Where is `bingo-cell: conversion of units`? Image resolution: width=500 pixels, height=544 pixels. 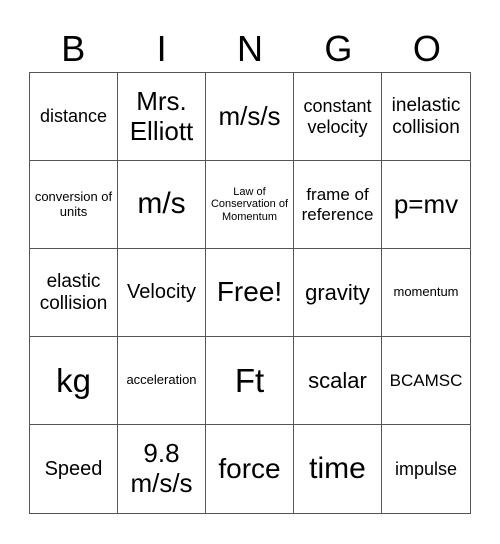
bingo-cell: conversion of units is located at coordinates (74, 205).